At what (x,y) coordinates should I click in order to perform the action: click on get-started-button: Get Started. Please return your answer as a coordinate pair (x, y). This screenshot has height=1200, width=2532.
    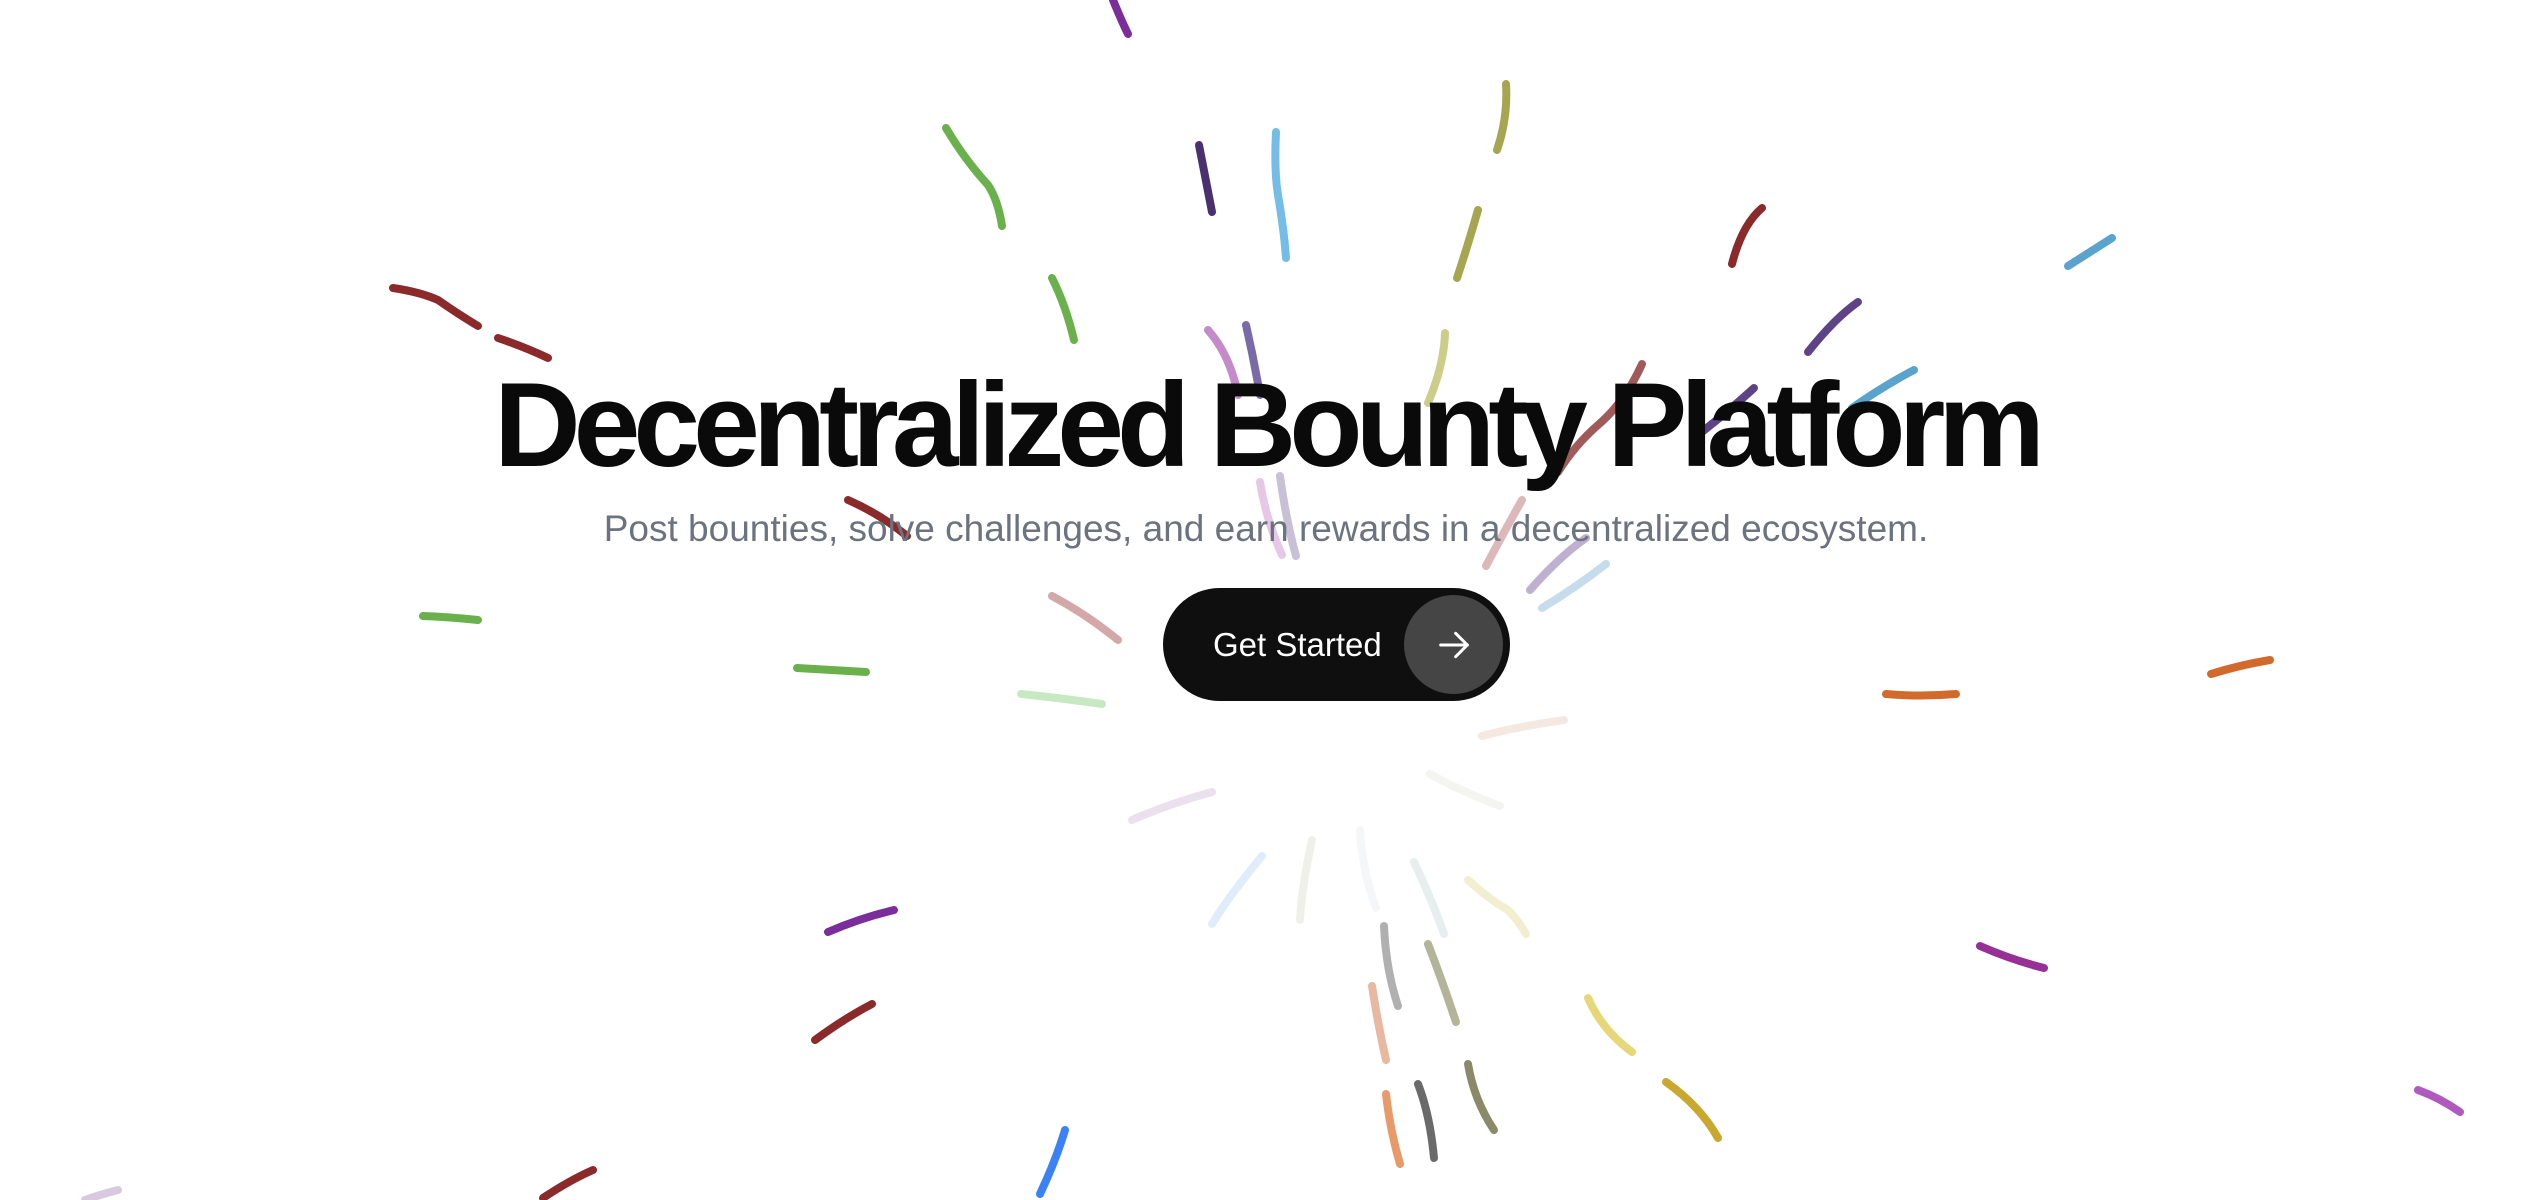
    Looking at the image, I should click on (1336, 644).